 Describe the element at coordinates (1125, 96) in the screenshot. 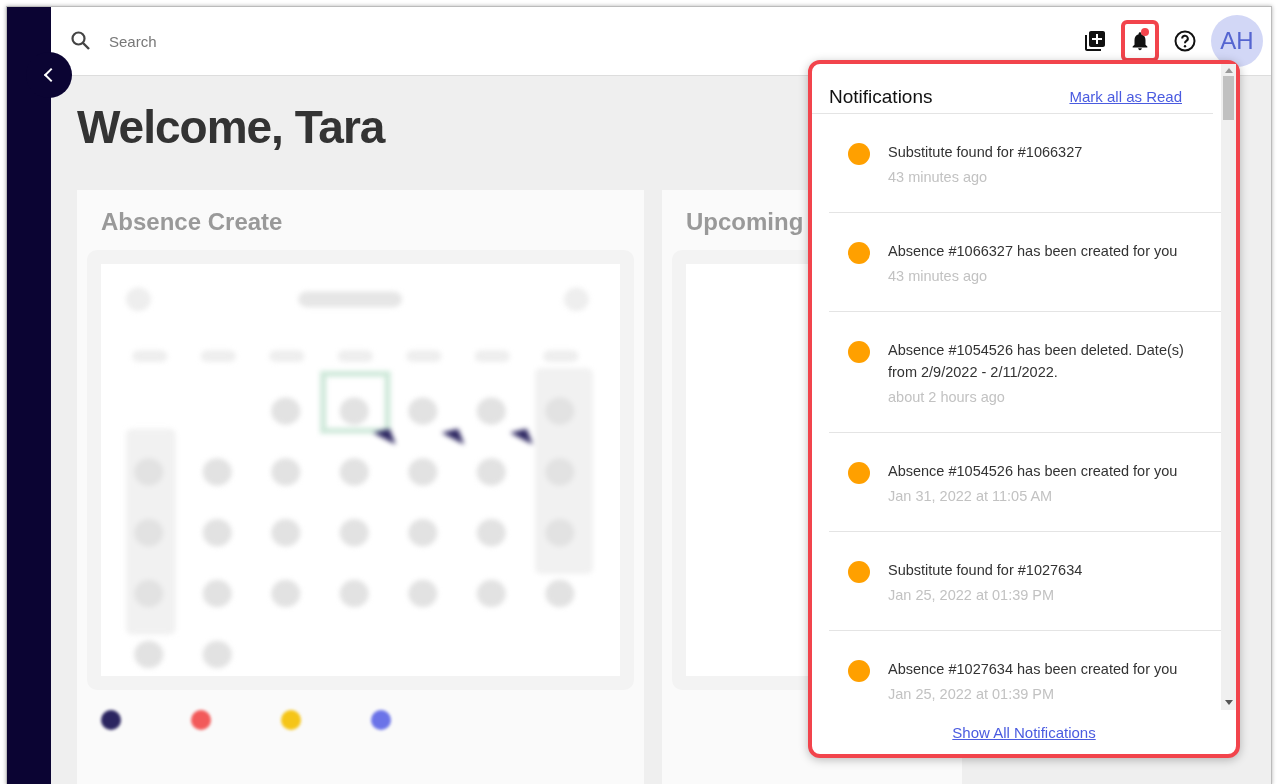

I see `mark-all-read-link: Mark all as Read` at that location.